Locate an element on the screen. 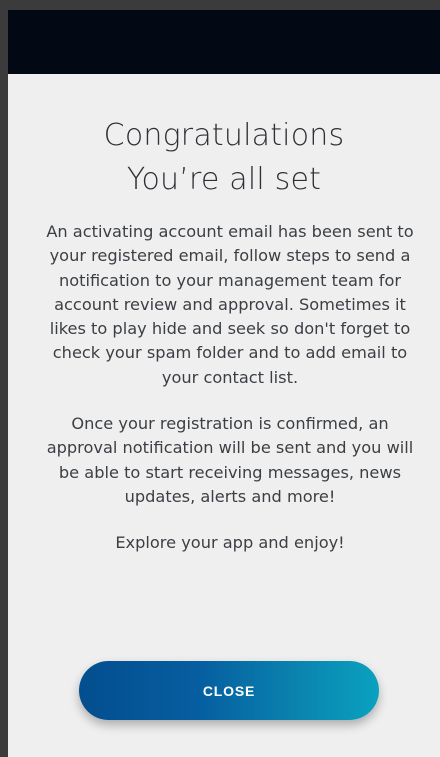 The width and height of the screenshot is (440, 757). title-line-congratulations: Congratulations is located at coordinates (224, 135).